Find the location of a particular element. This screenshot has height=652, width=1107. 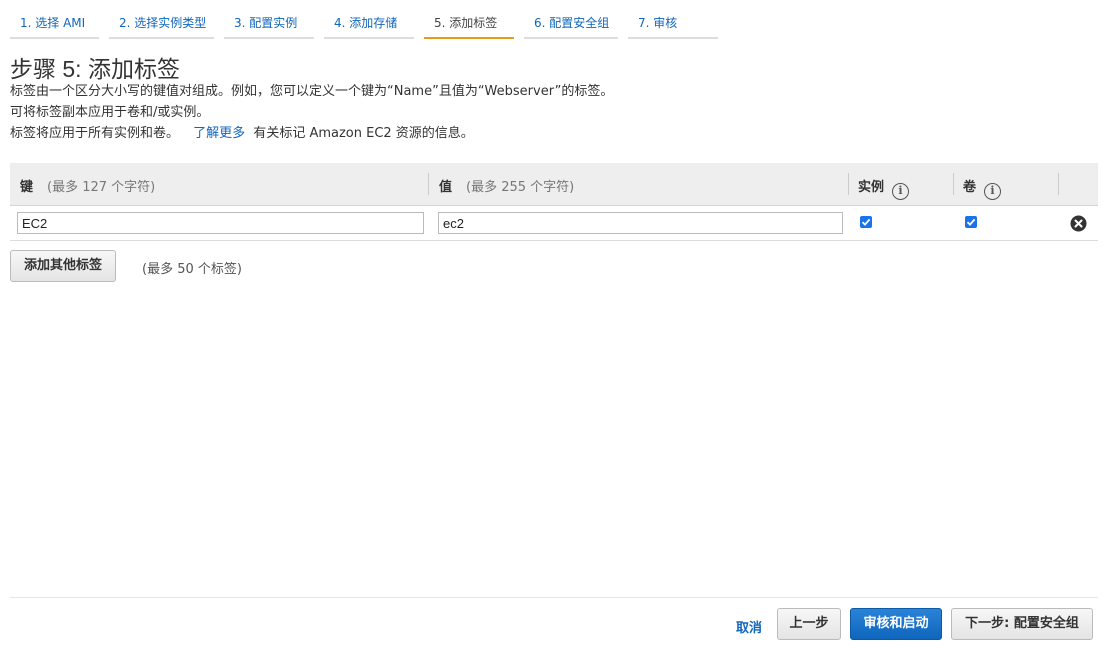

header-value-hint: (最多 255 个字符) is located at coordinates (520, 187).